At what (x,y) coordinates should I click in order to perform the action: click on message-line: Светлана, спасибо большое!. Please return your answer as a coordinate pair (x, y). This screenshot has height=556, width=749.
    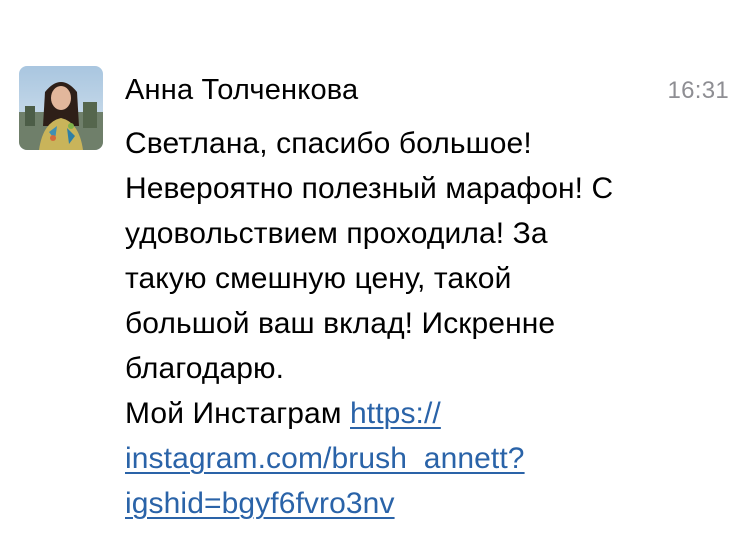
    Looking at the image, I should click on (328, 143).